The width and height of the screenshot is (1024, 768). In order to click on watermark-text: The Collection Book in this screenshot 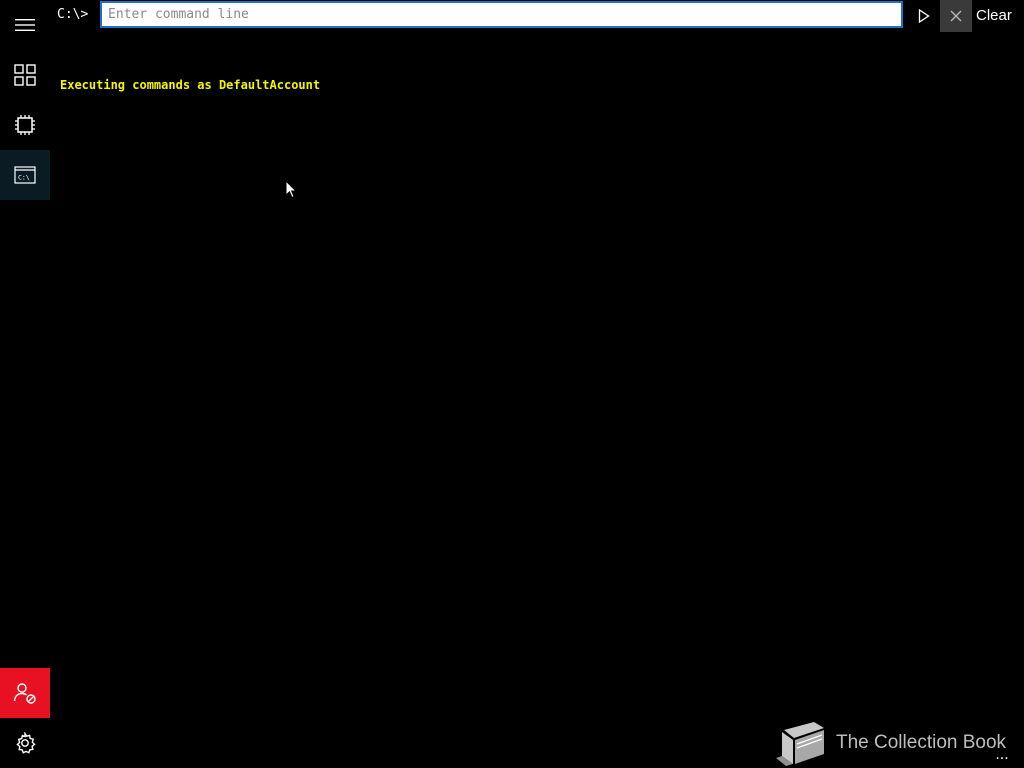, I will do `click(921, 742)`.